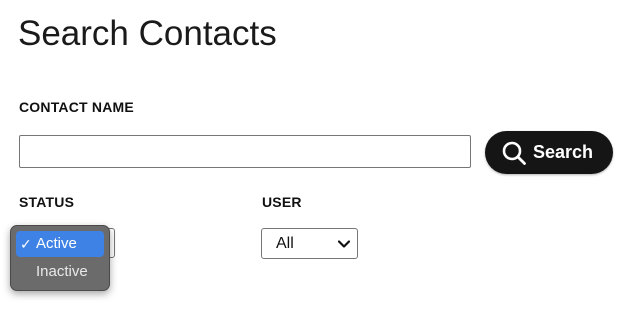 Image resolution: width=640 pixels, height=310 pixels. I want to click on contact-name-label: CONTACT NAME, so click(76, 107).